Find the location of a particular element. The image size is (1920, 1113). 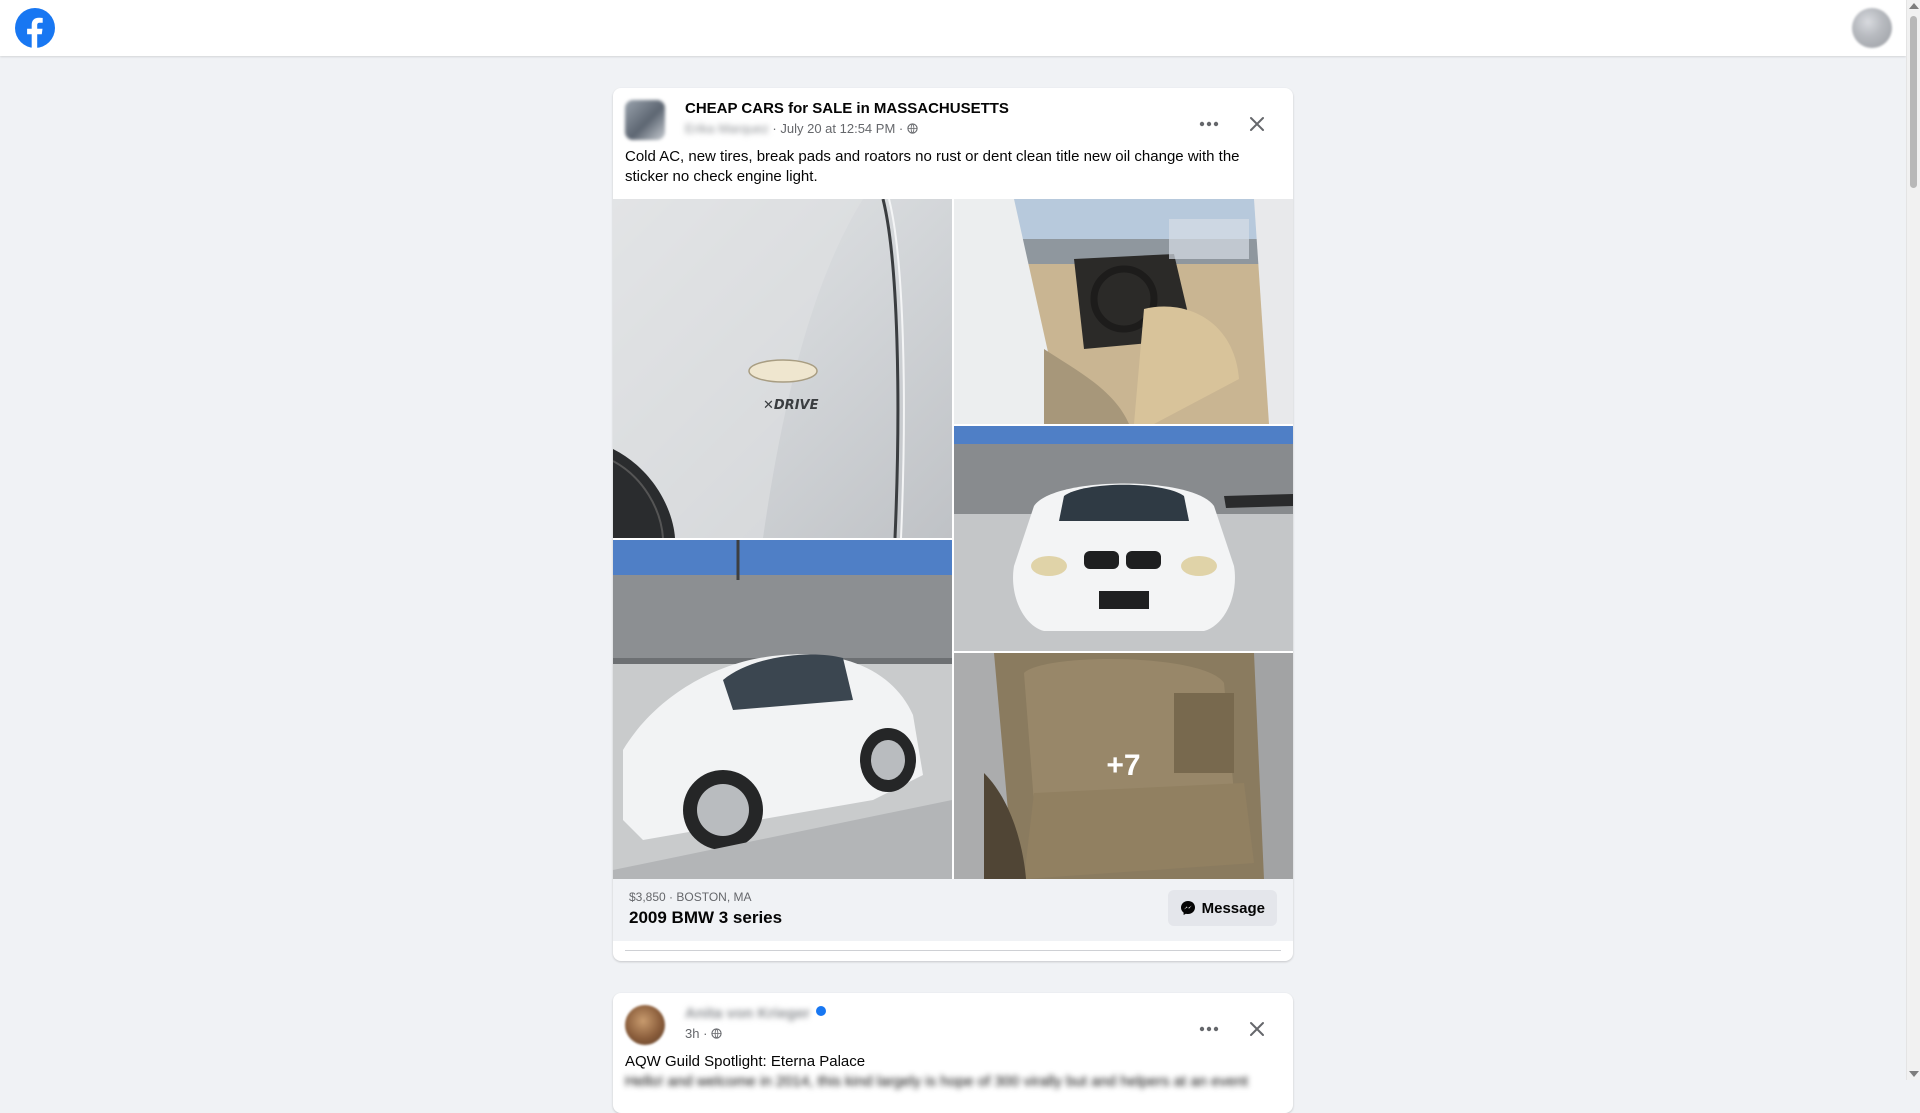

group-avatar is located at coordinates (645, 120).